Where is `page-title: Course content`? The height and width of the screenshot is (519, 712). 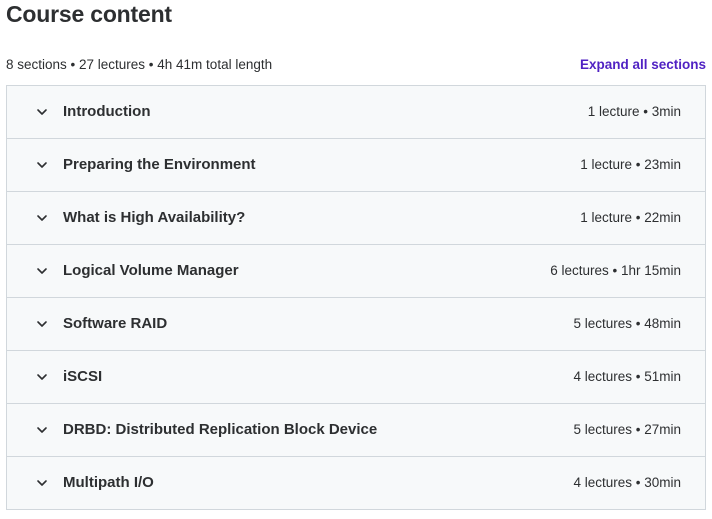
page-title: Course content is located at coordinates (89, 14).